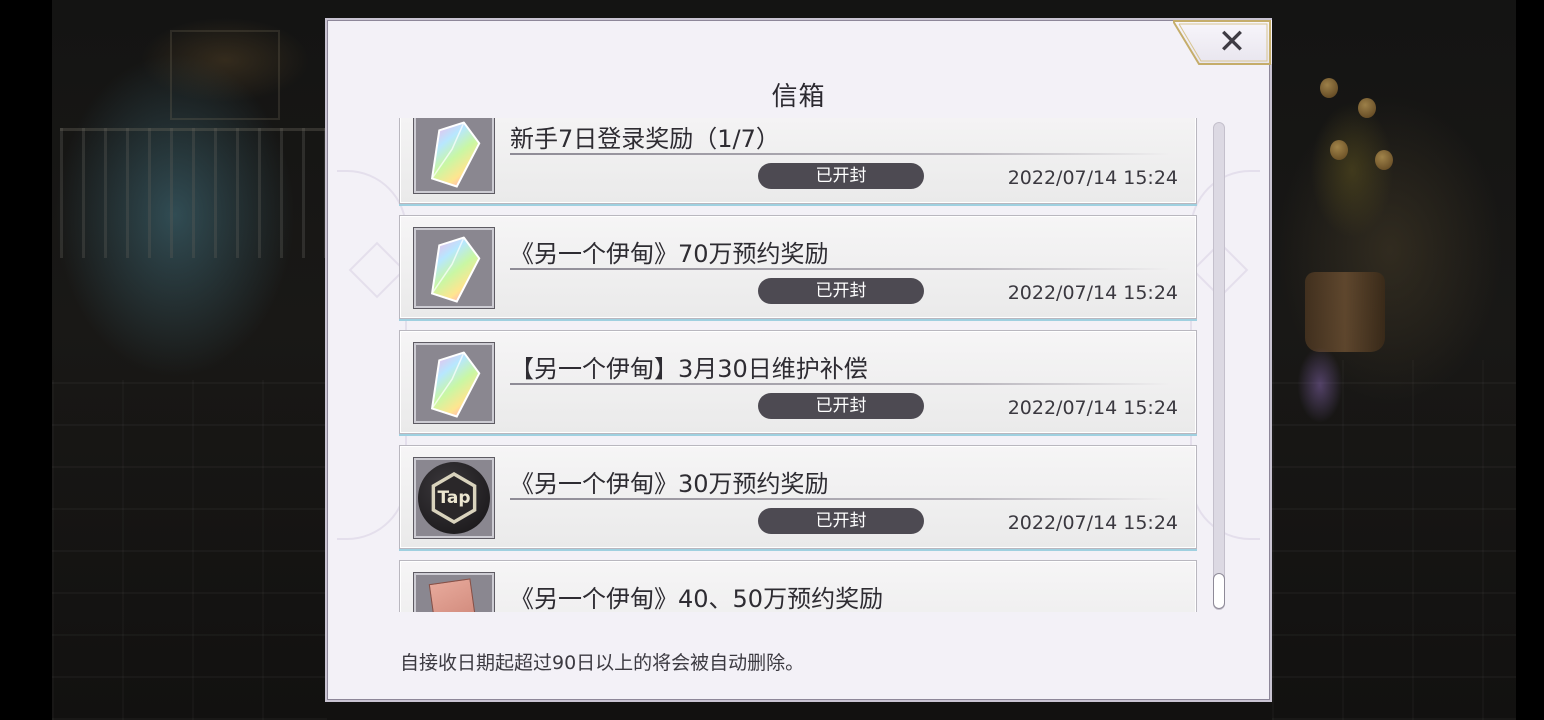 The height and width of the screenshot is (720, 1544). I want to click on letterbox-left, so click(26, 360).